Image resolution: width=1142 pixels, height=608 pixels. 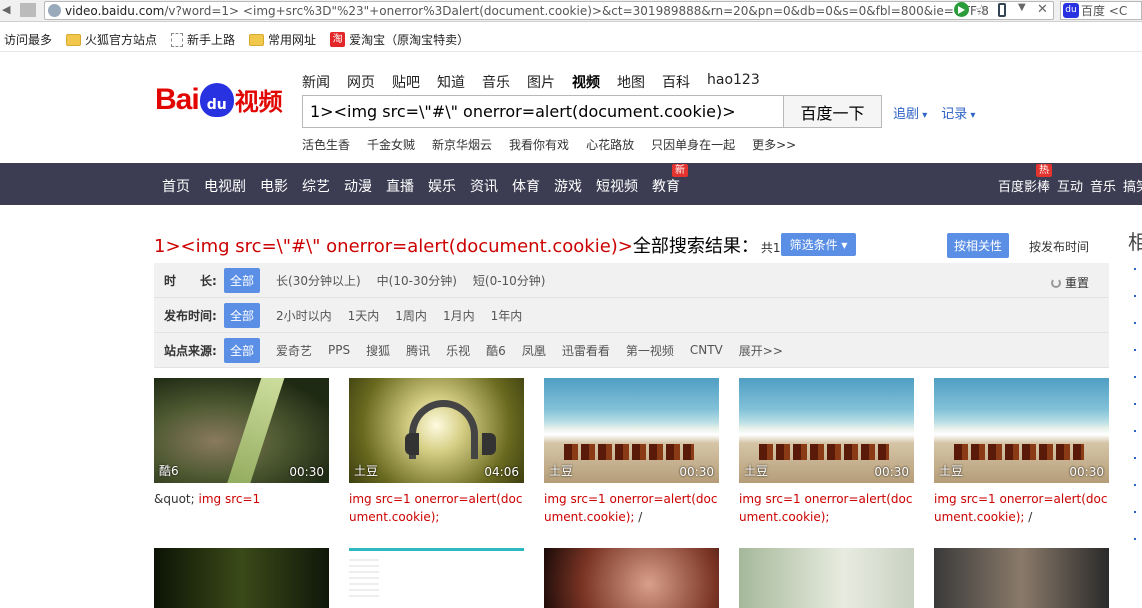 What do you see at coordinates (1022, 7) in the screenshot?
I see `chevron-down-icon: ▼` at bounding box center [1022, 7].